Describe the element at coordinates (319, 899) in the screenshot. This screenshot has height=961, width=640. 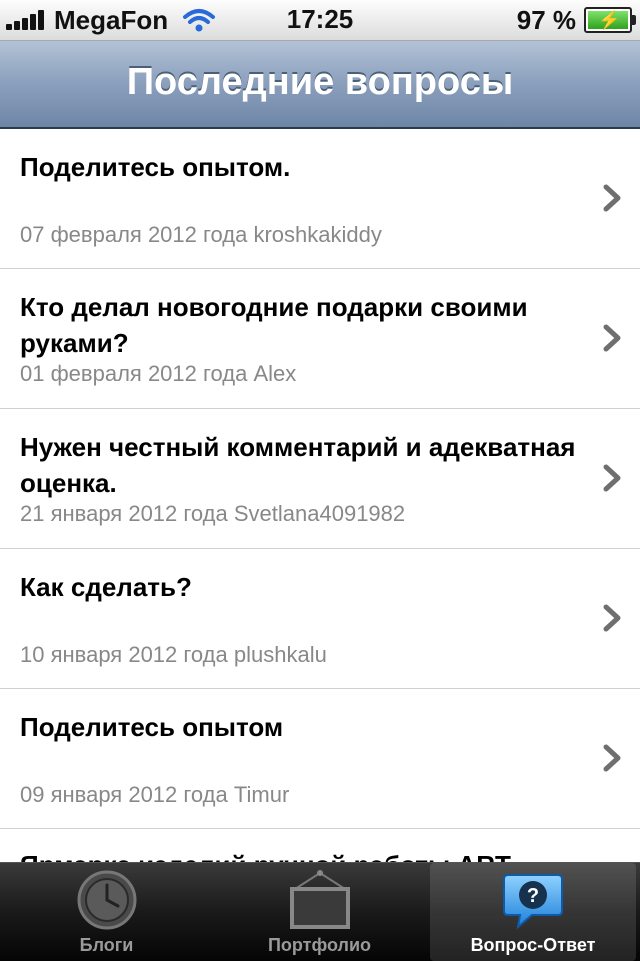
I see `picture-frame-icon` at that location.